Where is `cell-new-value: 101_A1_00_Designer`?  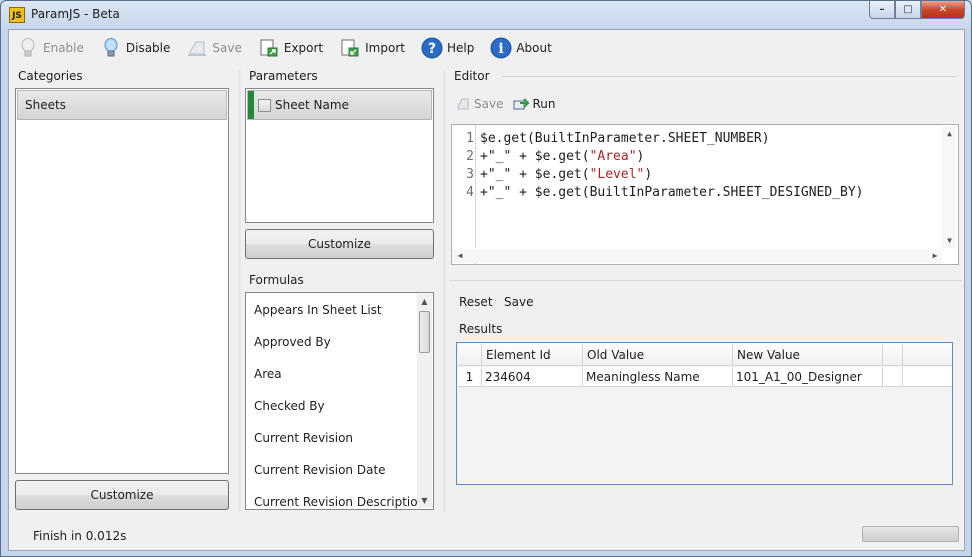
cell-new-value: 101_A1_00_Designer is located at coordinates (808, 377).